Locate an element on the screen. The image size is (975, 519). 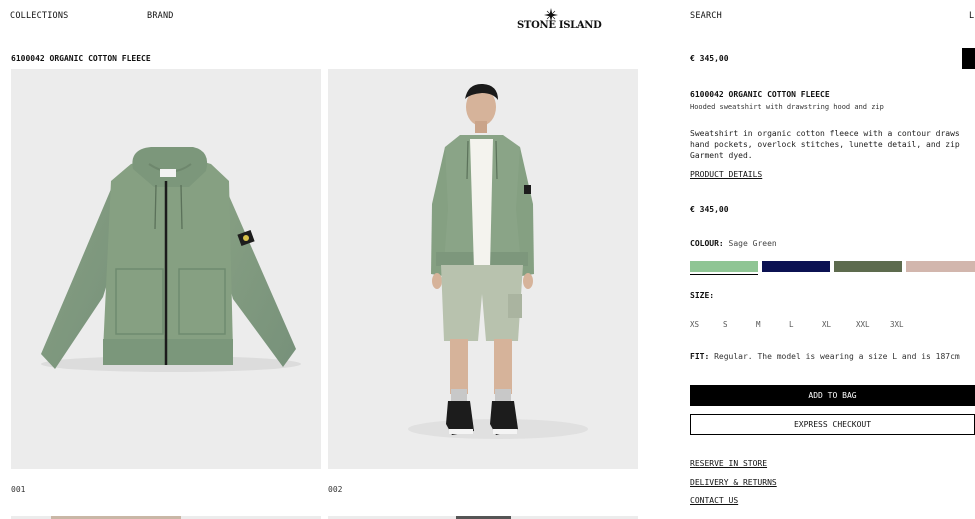
product-name: 6100042 ORGANIC COTTON FLEECE is located at coordinates (760, 94).